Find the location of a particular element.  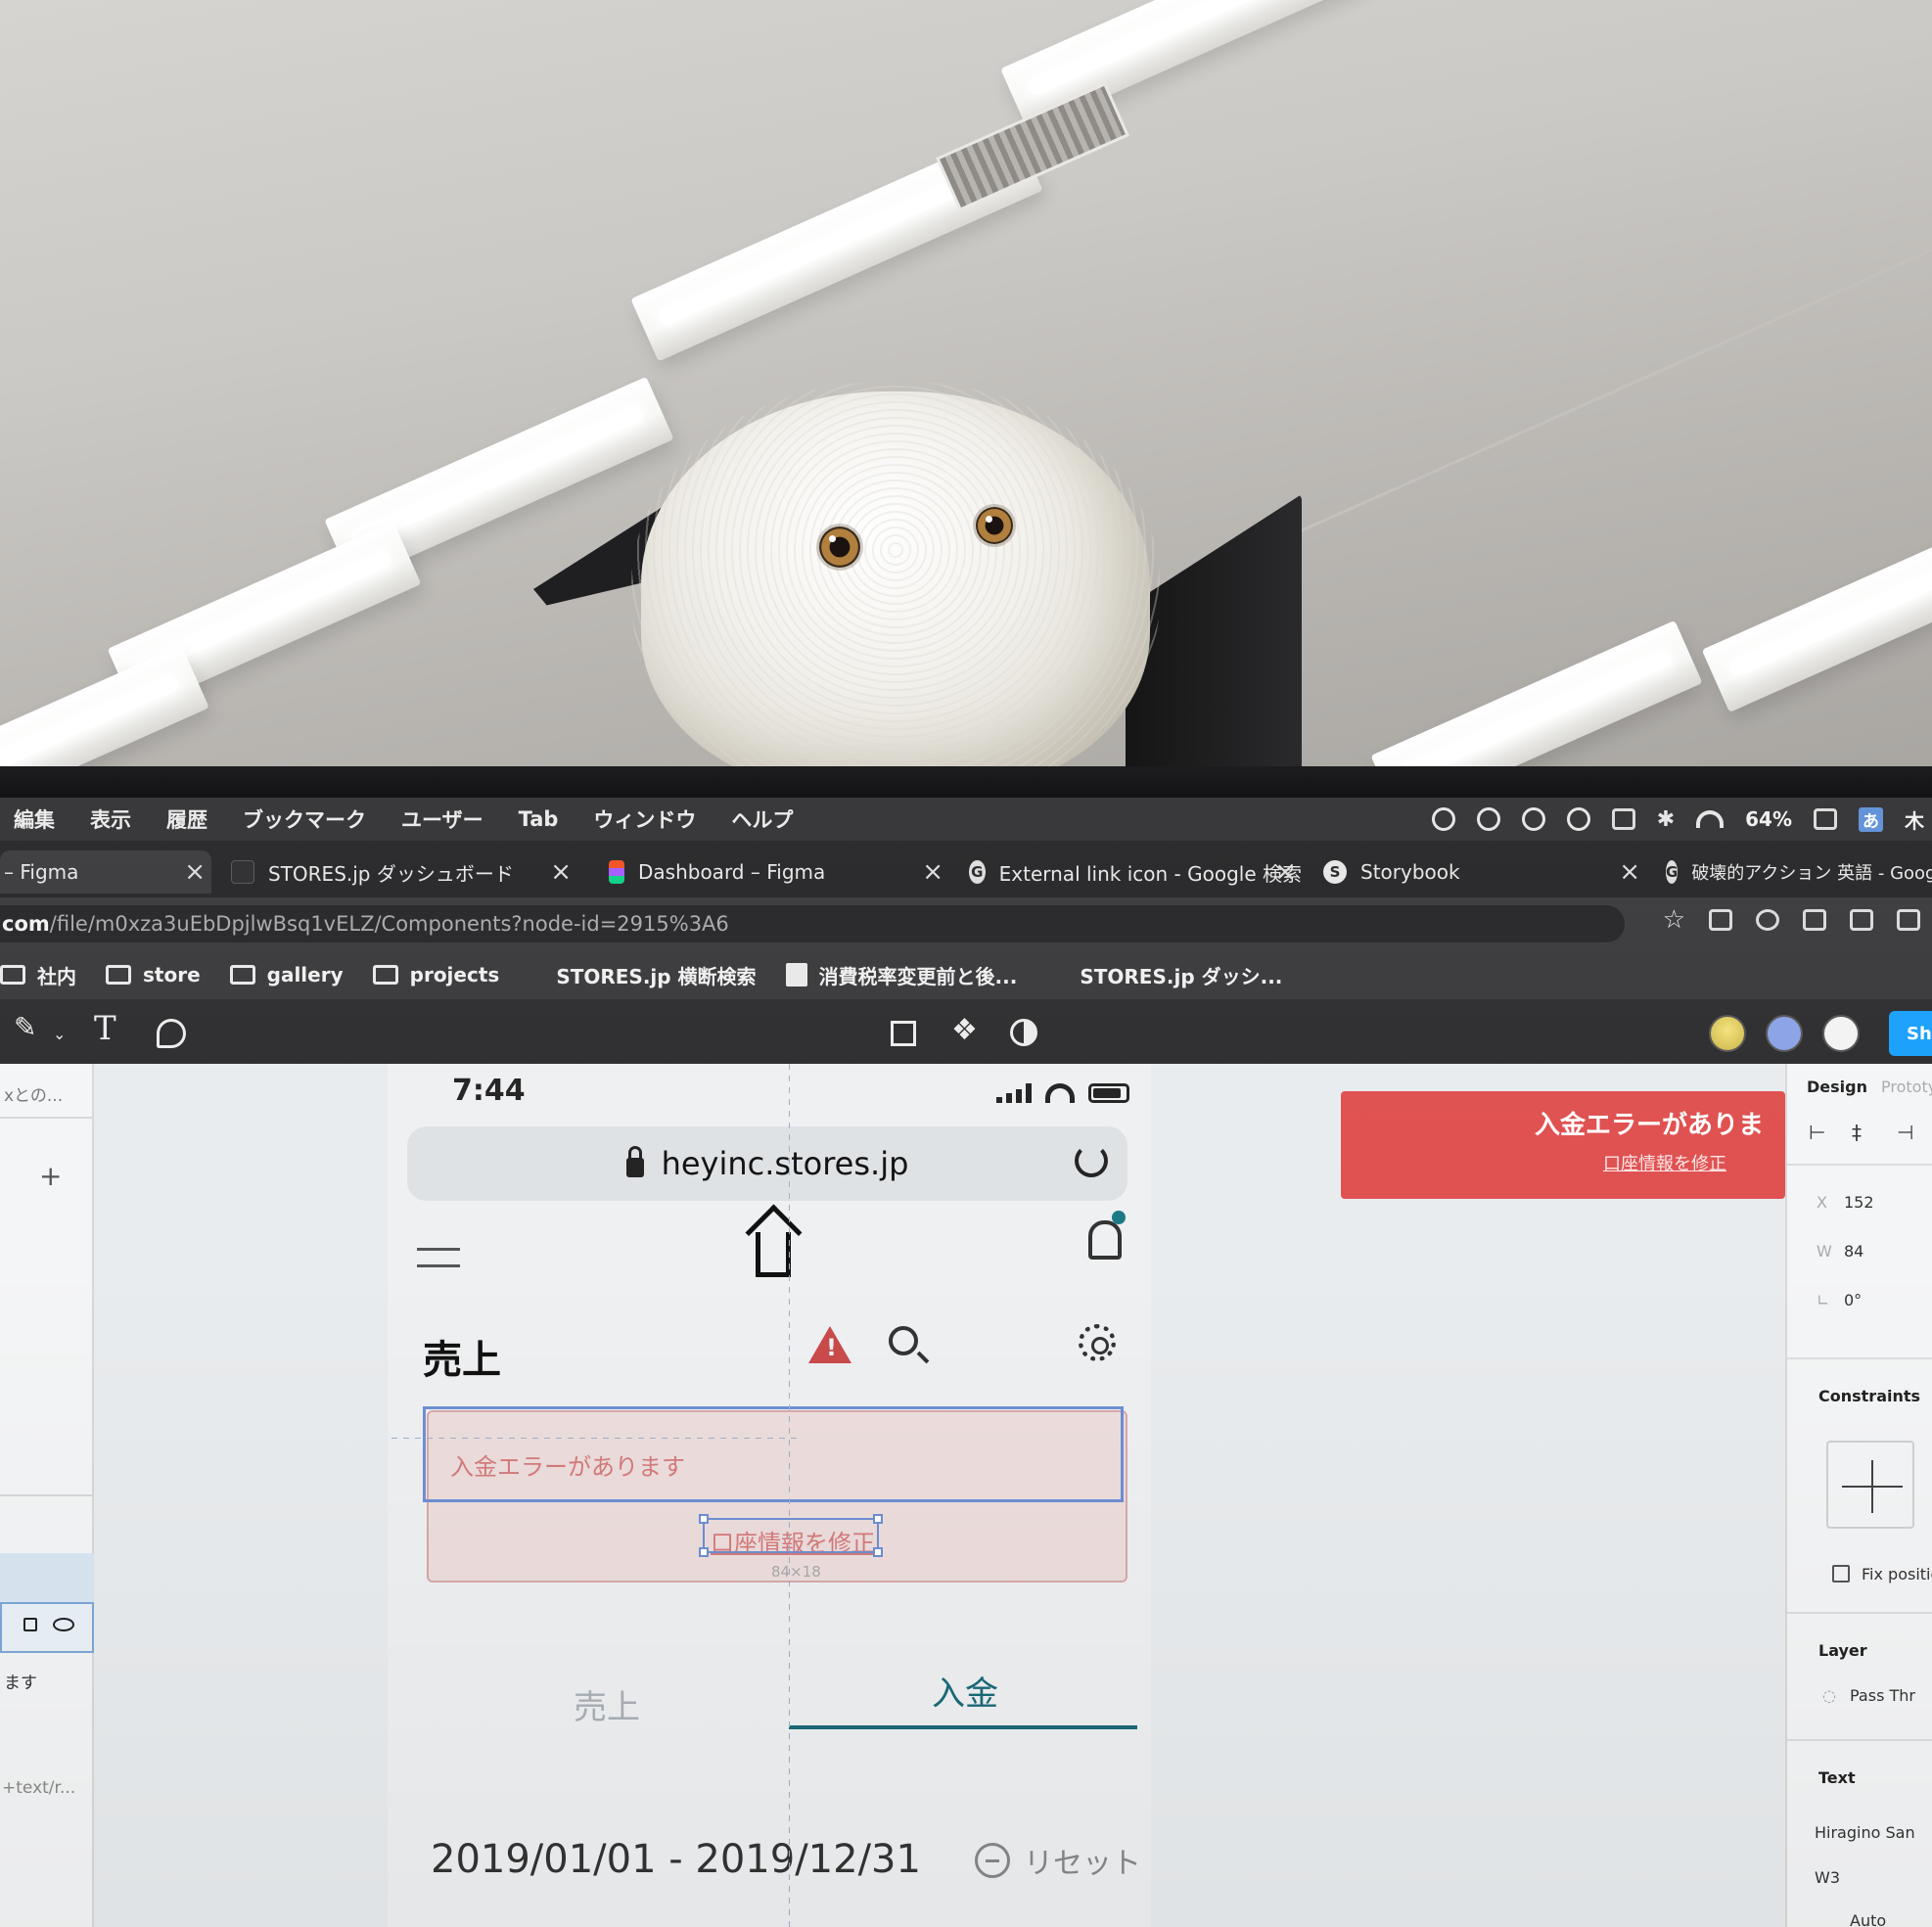

banner-fix-link: 口座情報を修正 is located at coordinates (1664, 1162).